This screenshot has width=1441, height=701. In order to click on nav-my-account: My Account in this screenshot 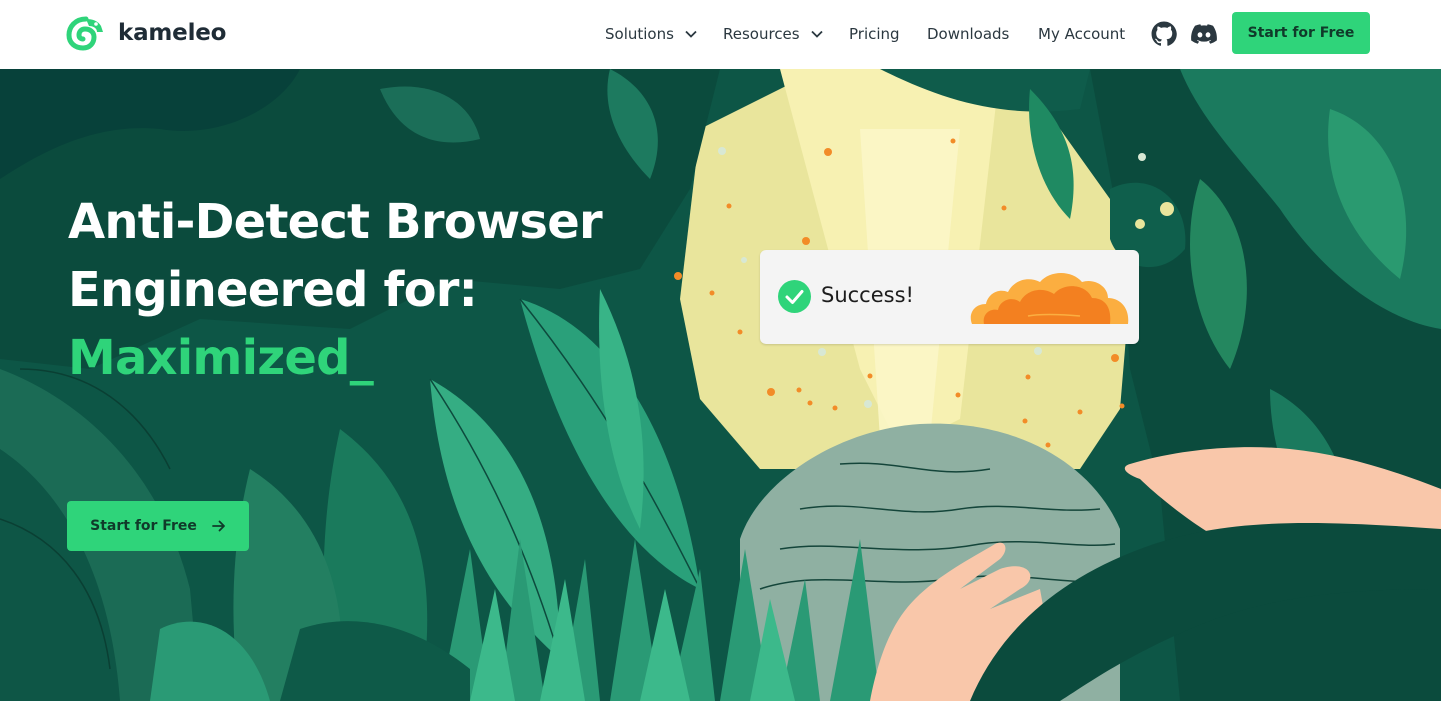, I will do `click(1081, 34)`.